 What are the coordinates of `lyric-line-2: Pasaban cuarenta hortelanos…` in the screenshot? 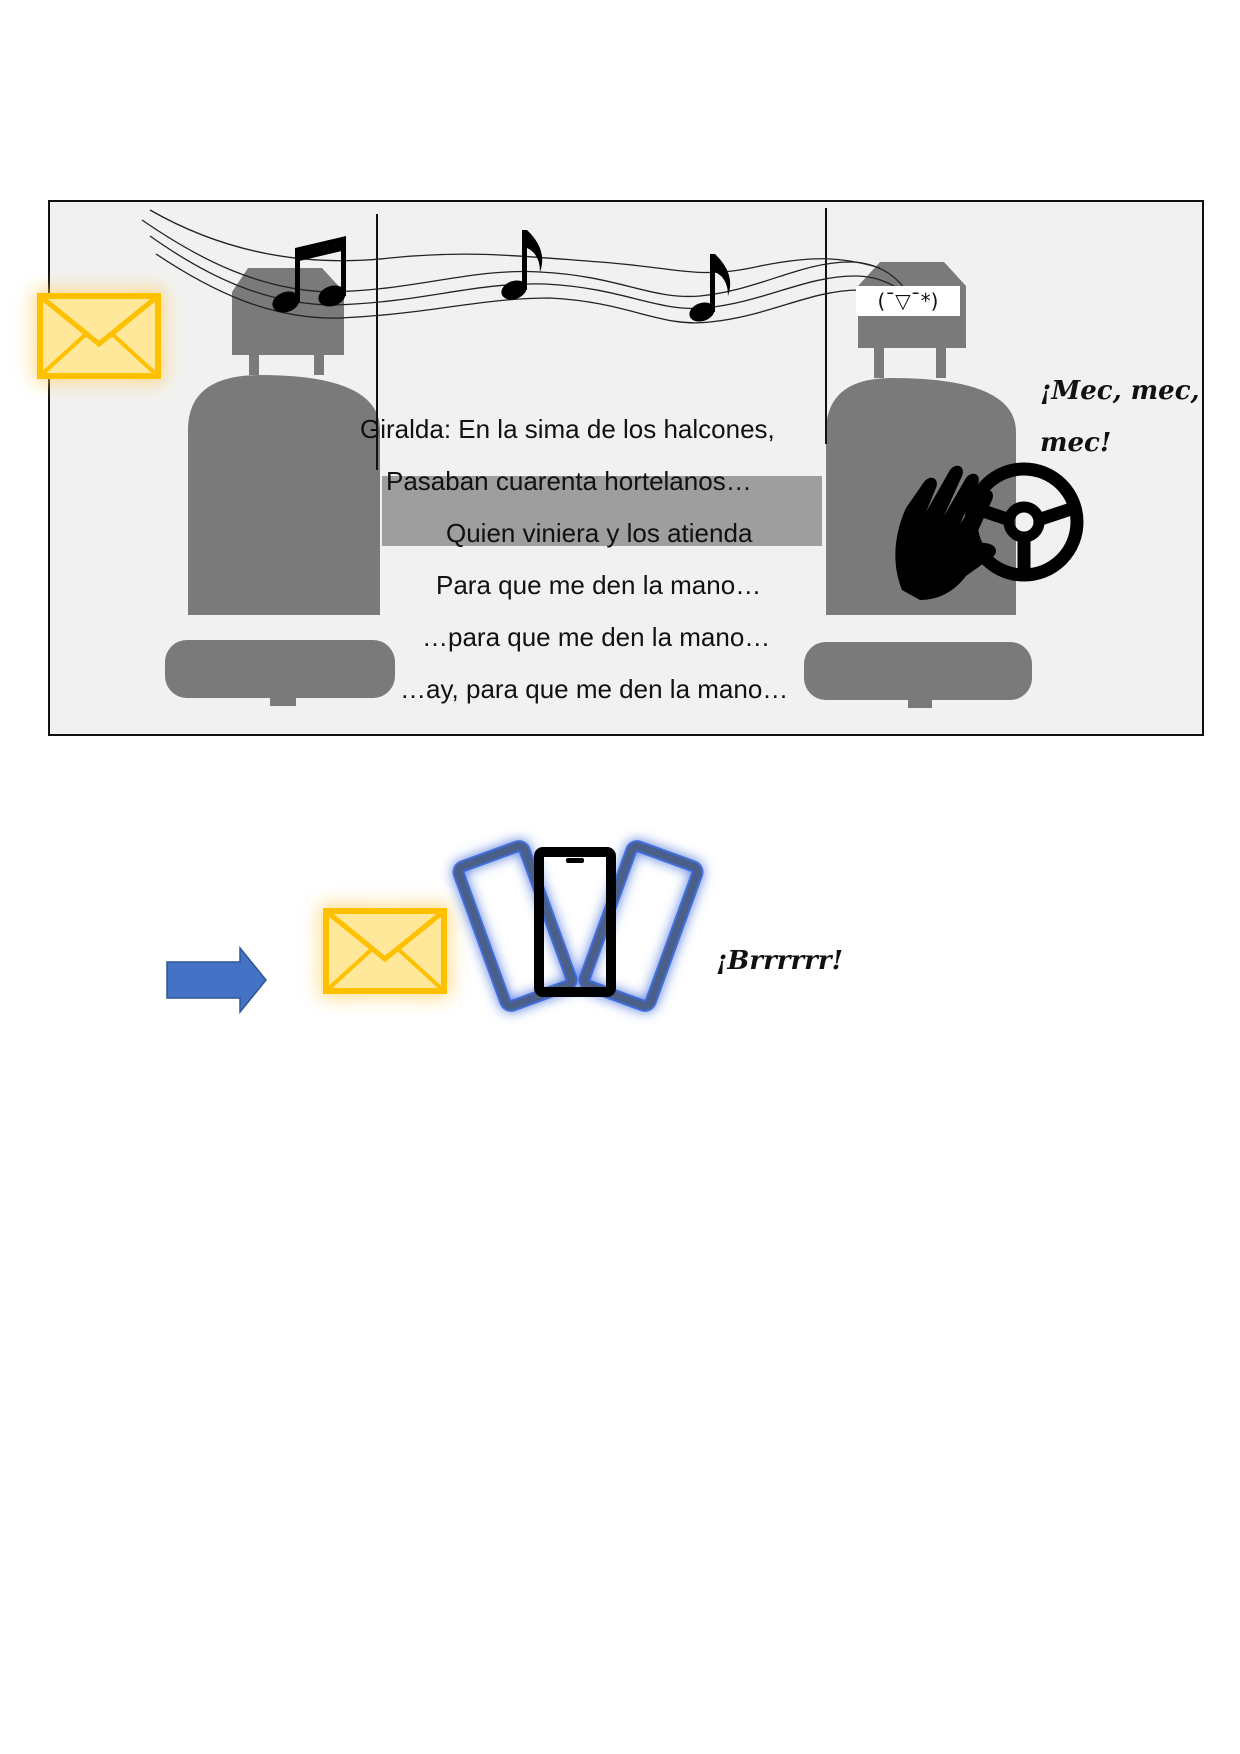 It's located at (569, 481).